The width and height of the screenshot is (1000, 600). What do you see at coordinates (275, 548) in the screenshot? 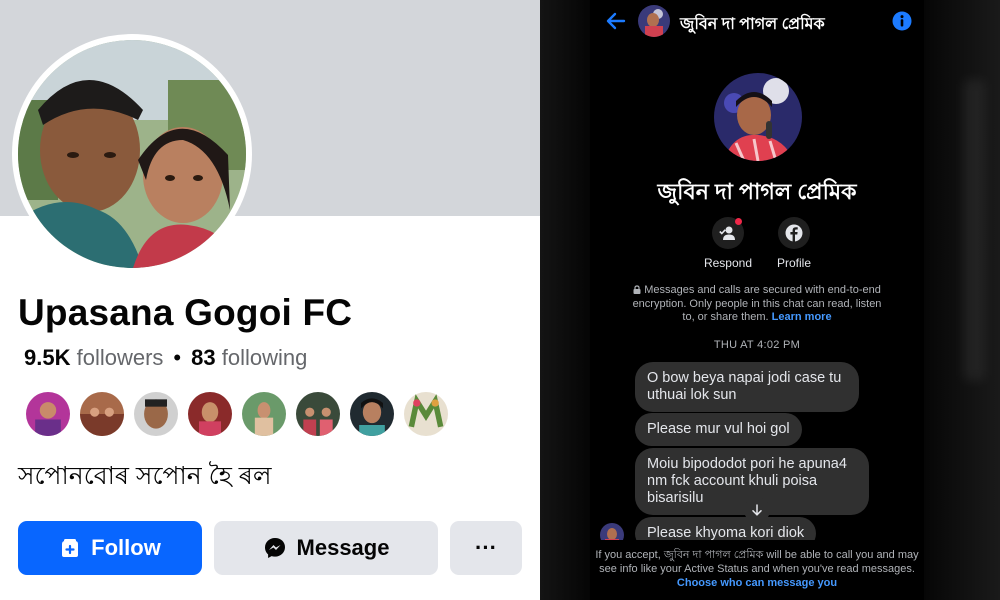
I see `messenger-icon` at bounding box center [275, 548].